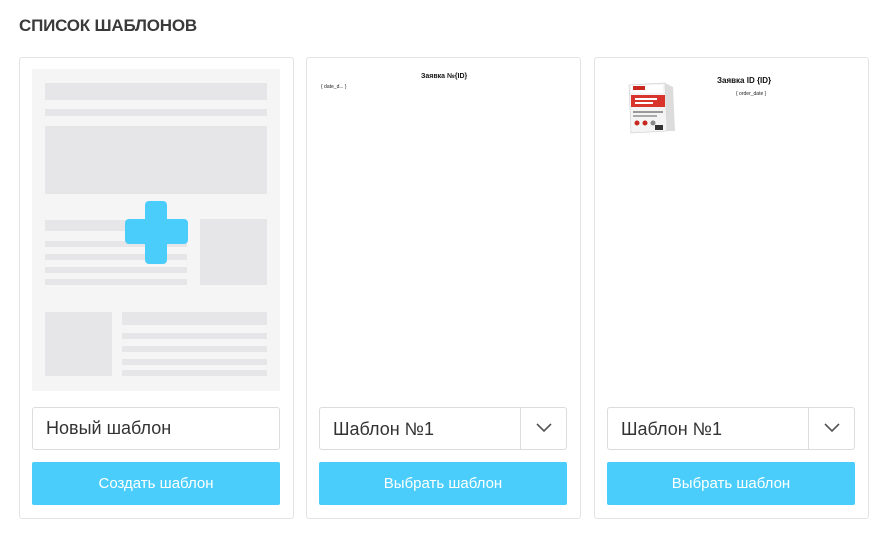 This screenshot has height=535, width=888. What do you see at coordinates (651, 108) in the screenshot?
I see `product-package-image` at bounding box center [651, 108].